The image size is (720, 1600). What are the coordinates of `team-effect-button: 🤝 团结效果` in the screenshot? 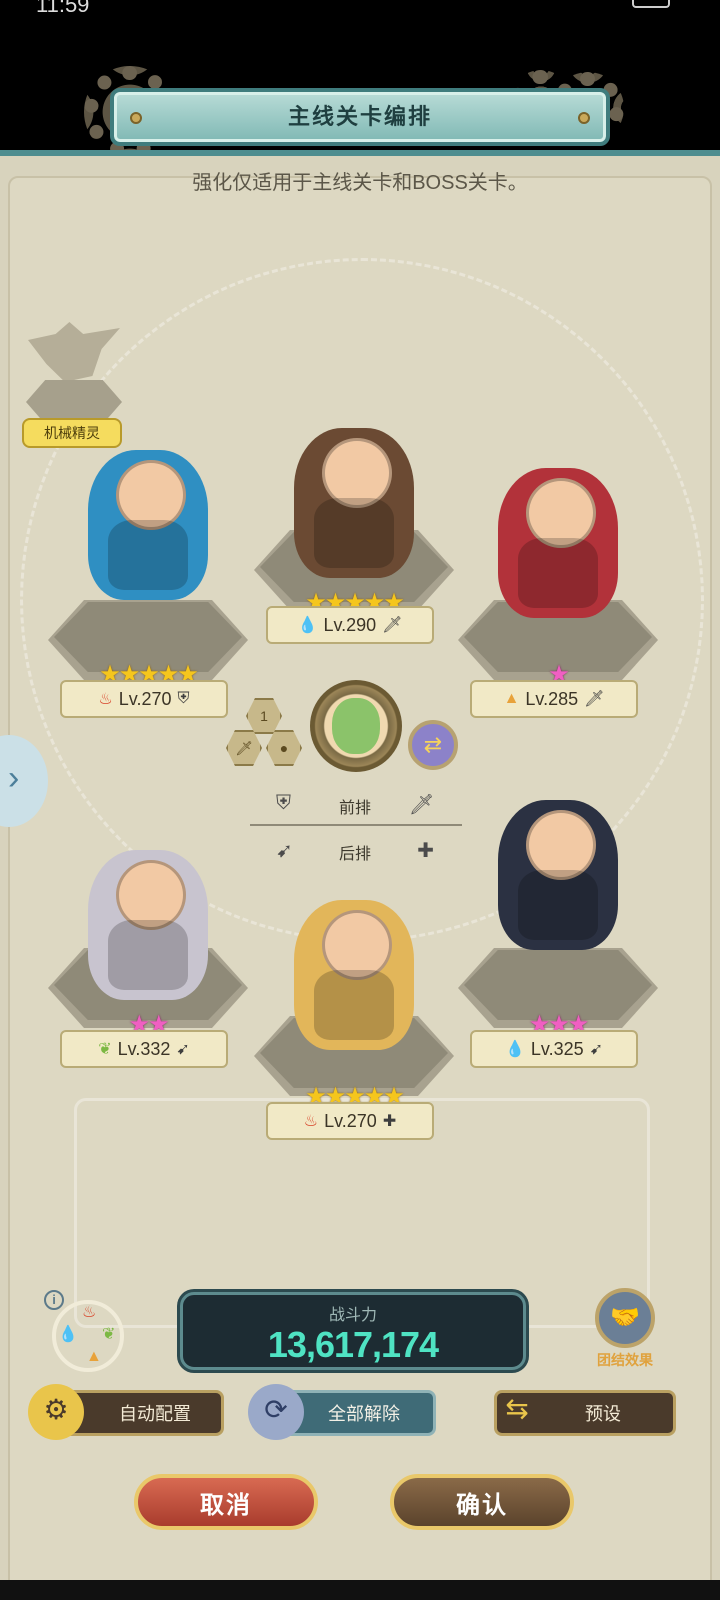 It's located at (625, 1328).